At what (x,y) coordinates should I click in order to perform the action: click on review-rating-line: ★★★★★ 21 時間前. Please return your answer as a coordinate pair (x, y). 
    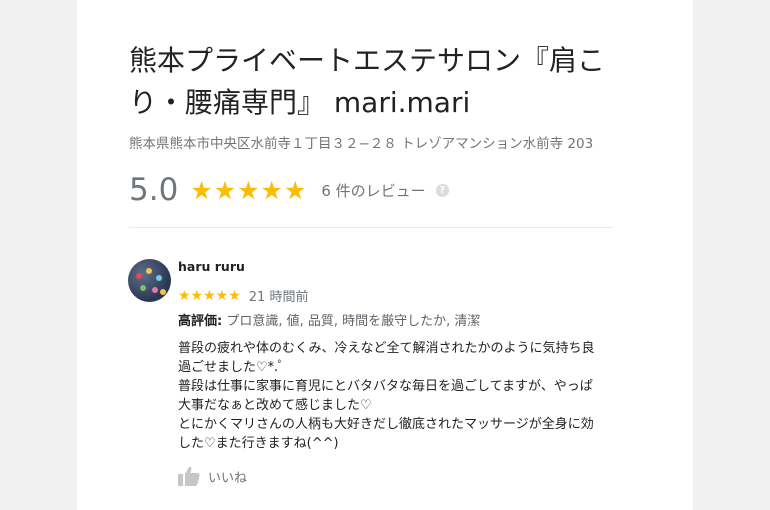
    Looking at the image, I should click on (243, 296).